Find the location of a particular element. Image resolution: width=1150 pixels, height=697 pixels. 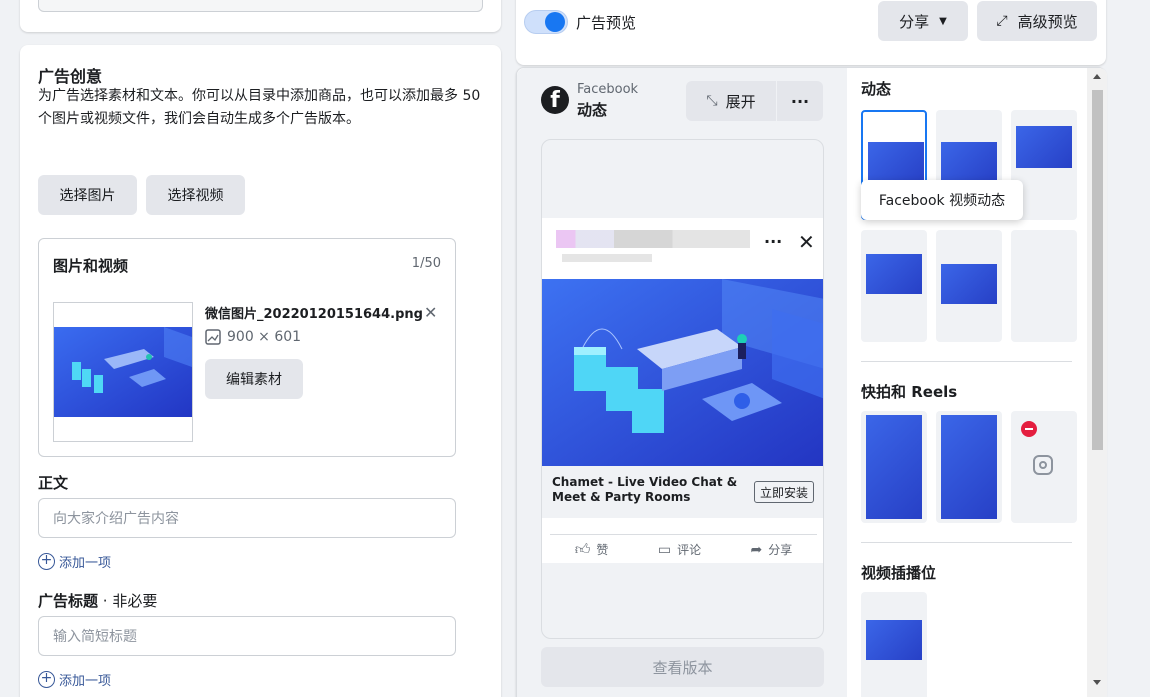

preview-header: 广告预览 分享 ▼ ⤢ 高级预览 is located at coordinates (811, 32).